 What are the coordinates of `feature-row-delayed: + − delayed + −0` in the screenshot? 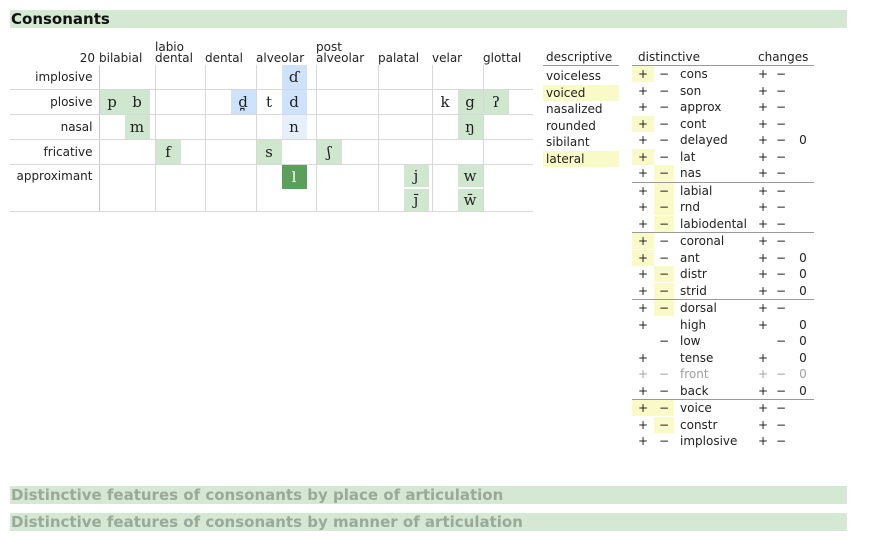 It's located at (723, 140).